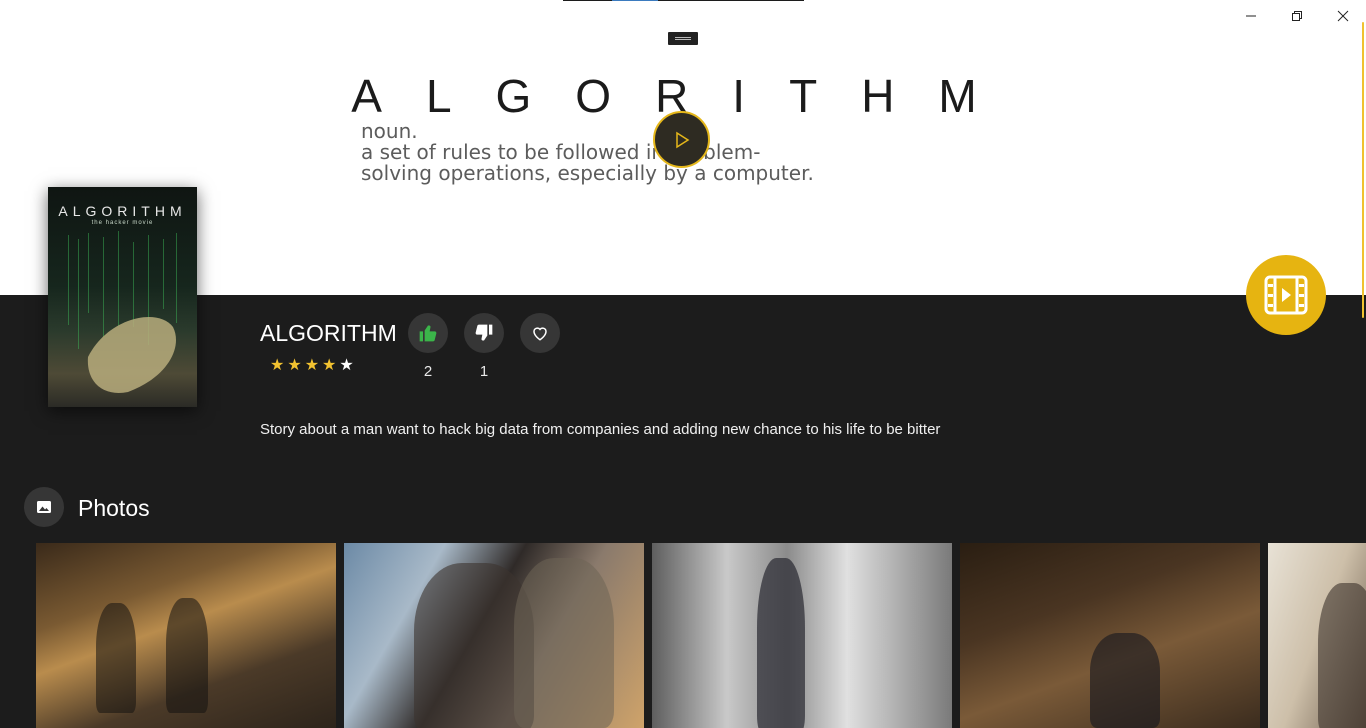 The image size is (1366, 728). I want to click on movie-title: ALGORITHM, so click(328, 333).